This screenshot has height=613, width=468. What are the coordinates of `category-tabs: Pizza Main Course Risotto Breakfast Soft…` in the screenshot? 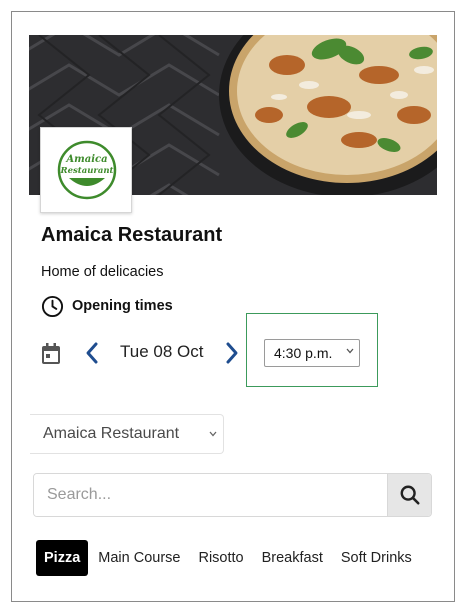 It's located at (224, 558).